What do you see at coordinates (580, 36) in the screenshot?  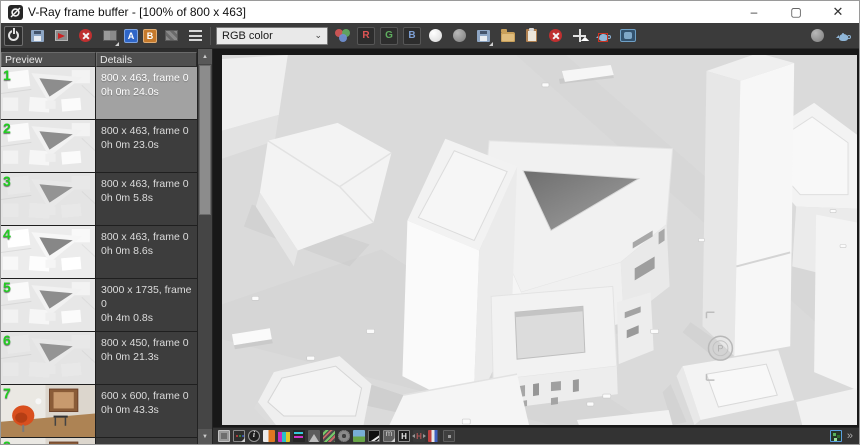 I see `track-mouse-button` at bounding box center [580, 36].